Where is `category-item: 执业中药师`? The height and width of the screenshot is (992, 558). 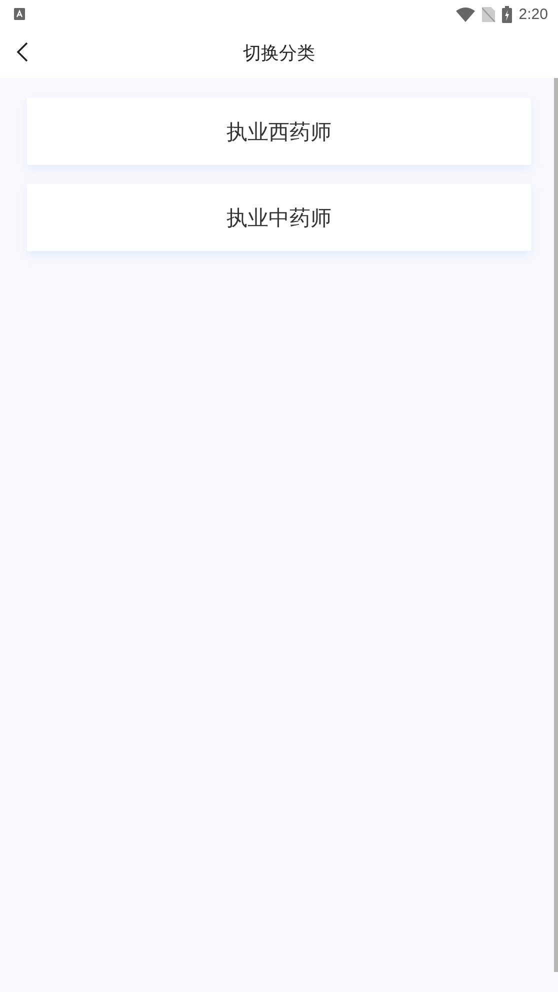 category-item: 执业中药师 is located at coordinates (279, 217).